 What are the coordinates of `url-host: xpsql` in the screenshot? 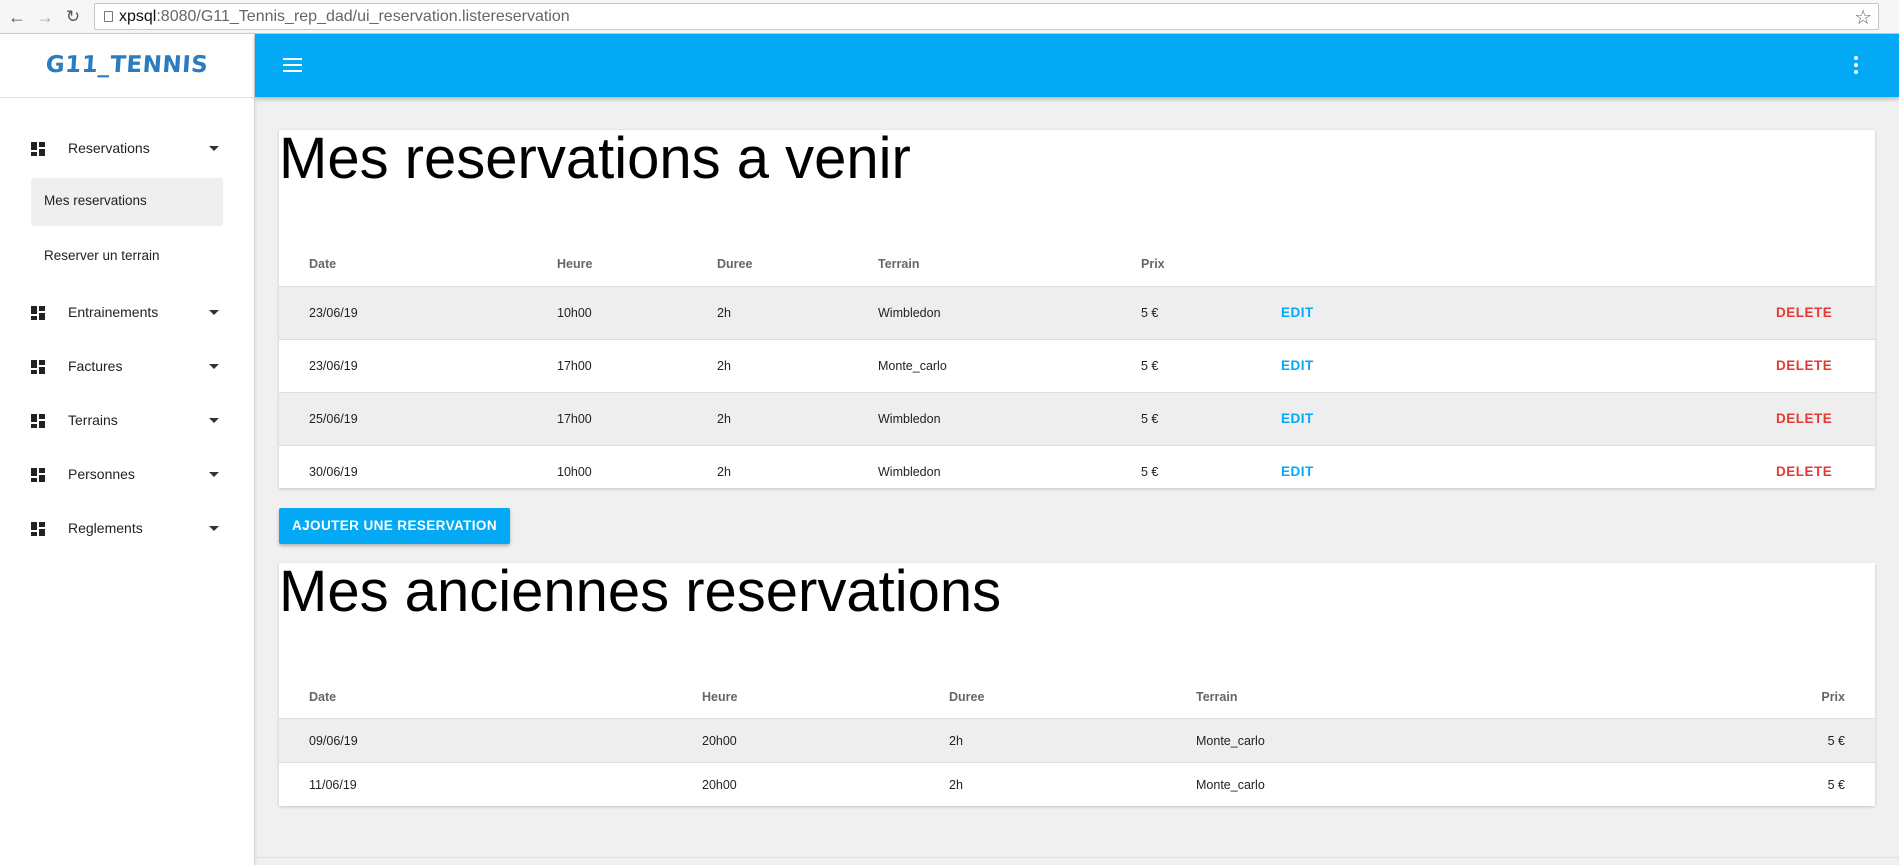 It's located at (138, 16).